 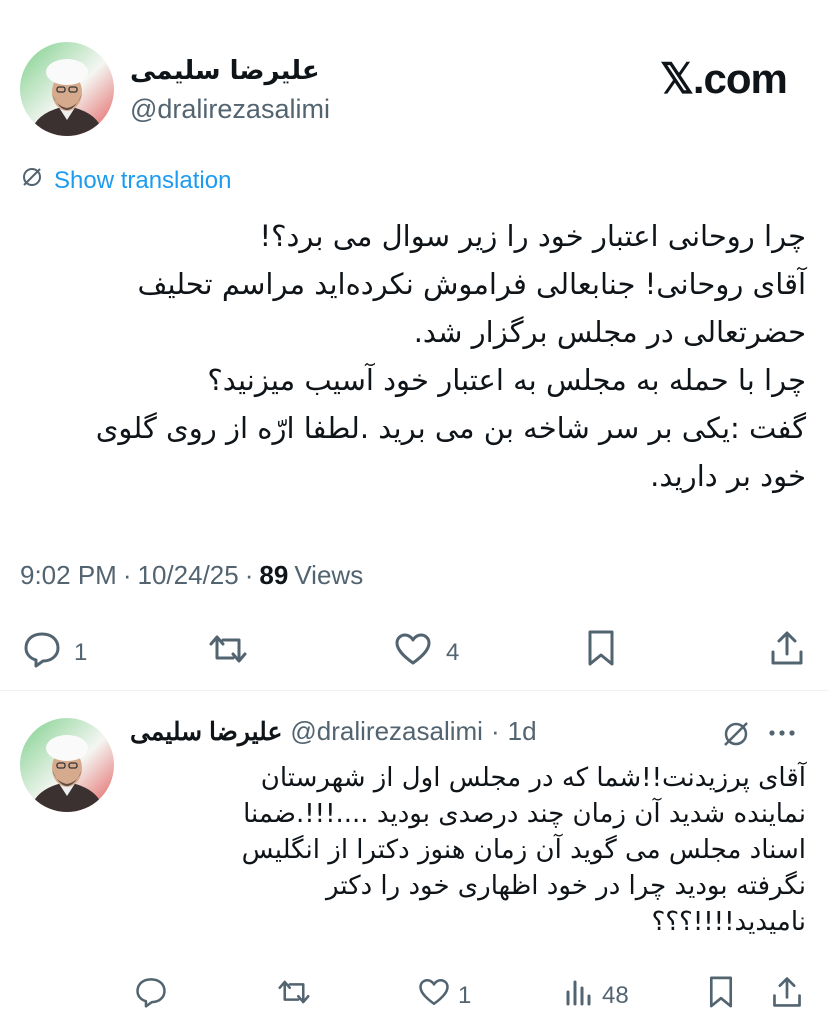 I want to click on tweet-text-line: حضرتعالی در مجلس برگزار شد., so click(x=609, y=332).